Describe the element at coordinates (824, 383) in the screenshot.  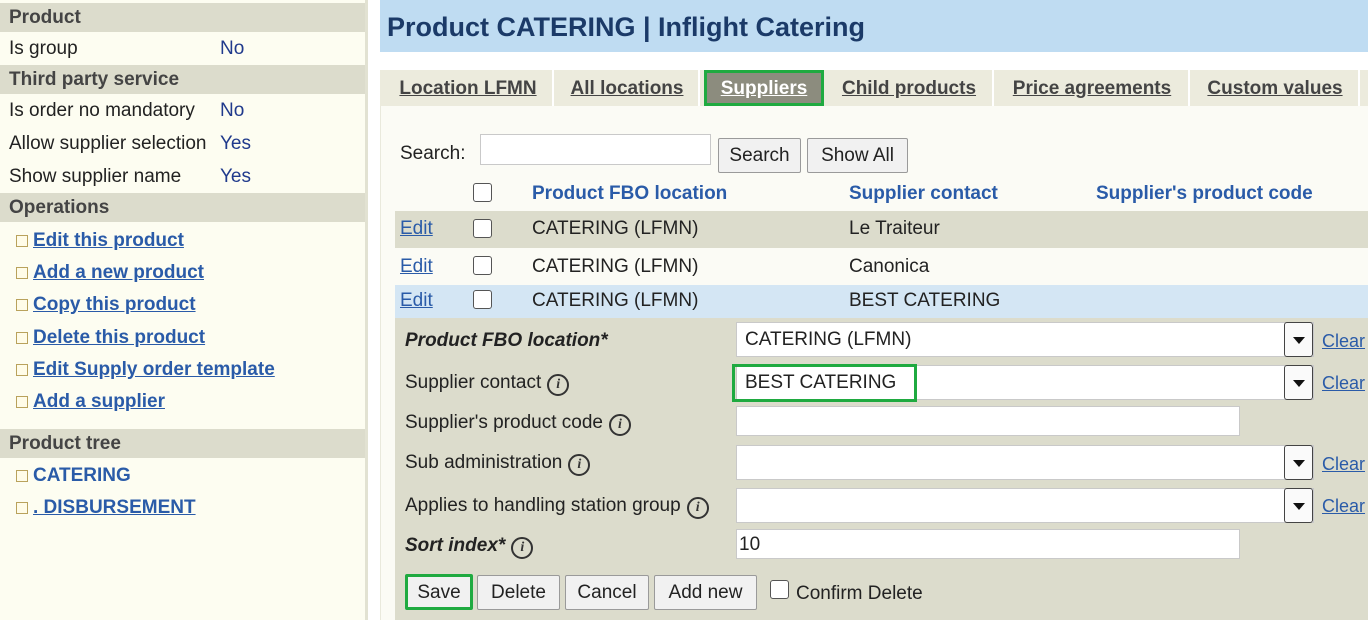
I see `supplier-contact-highlight` at that location.